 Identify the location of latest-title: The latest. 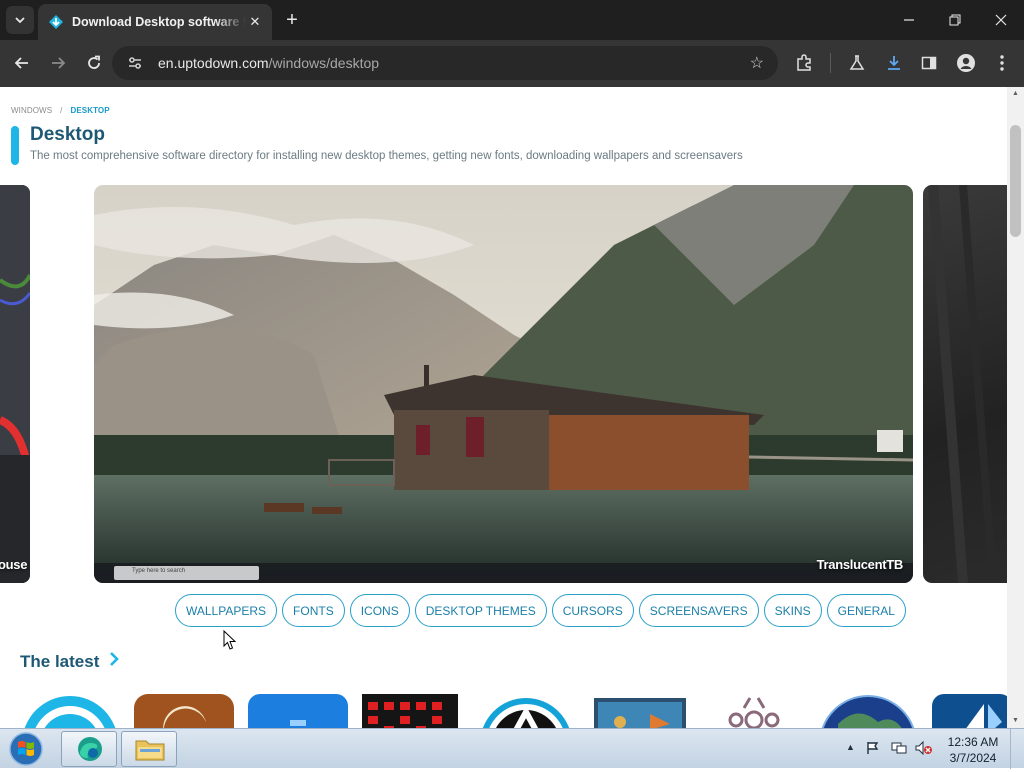
(60, 661).